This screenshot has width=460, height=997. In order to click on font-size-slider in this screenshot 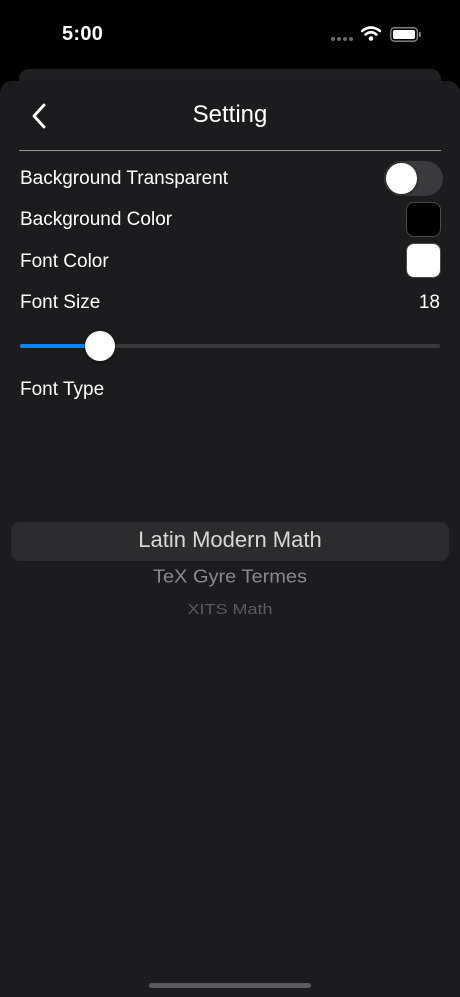, I will do `click(230, 346)`.